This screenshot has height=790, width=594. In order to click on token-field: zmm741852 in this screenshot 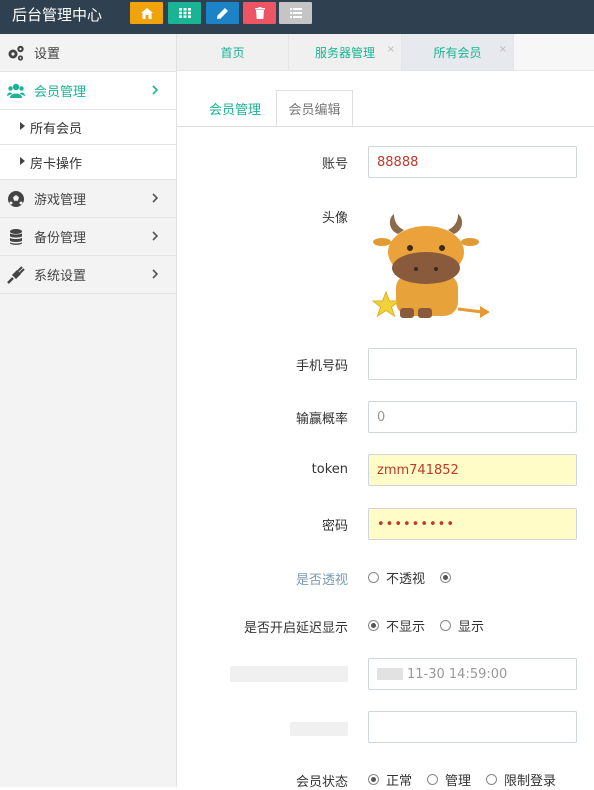, I will do `click(472, 470)`.